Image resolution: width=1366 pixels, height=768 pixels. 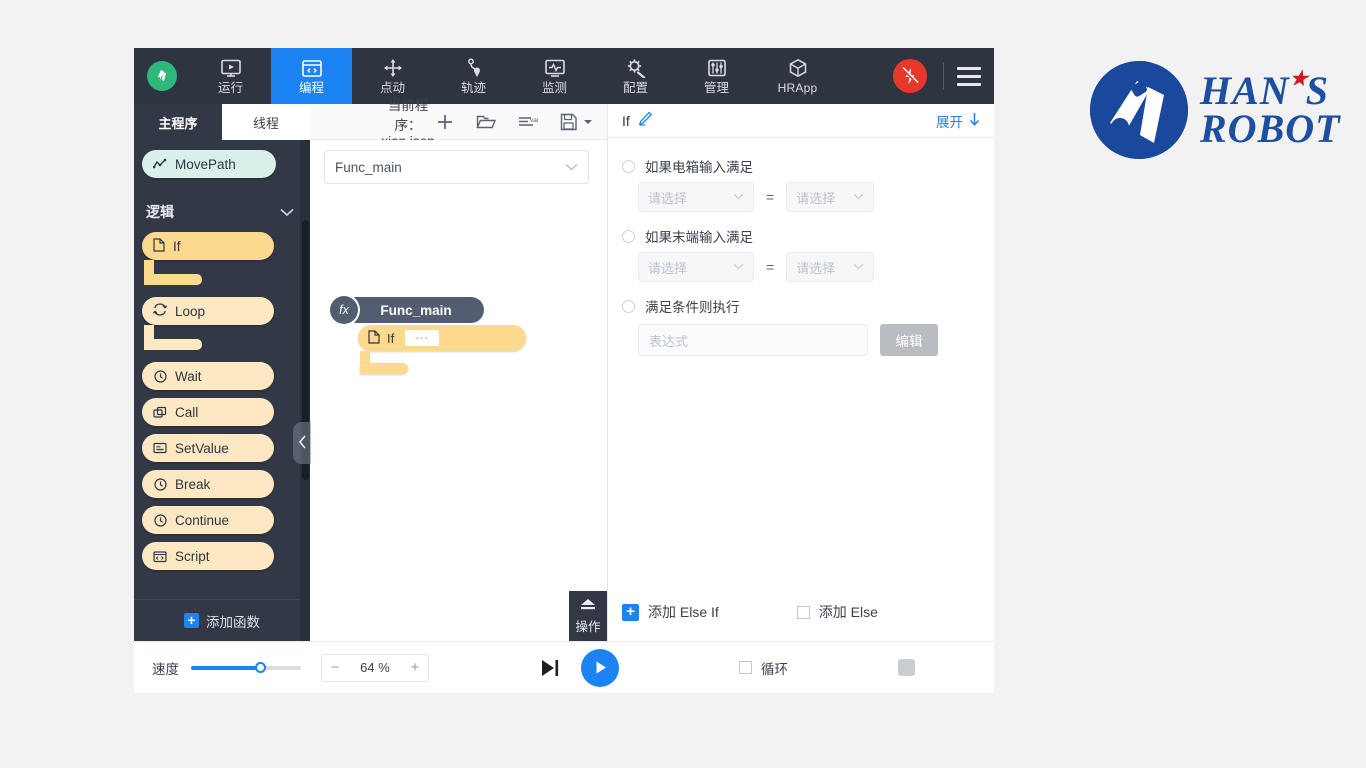 What do you see at coordinates (745, 667) in the screenshot?
I see `loop-checkbox` at bounding box center [745, 667].